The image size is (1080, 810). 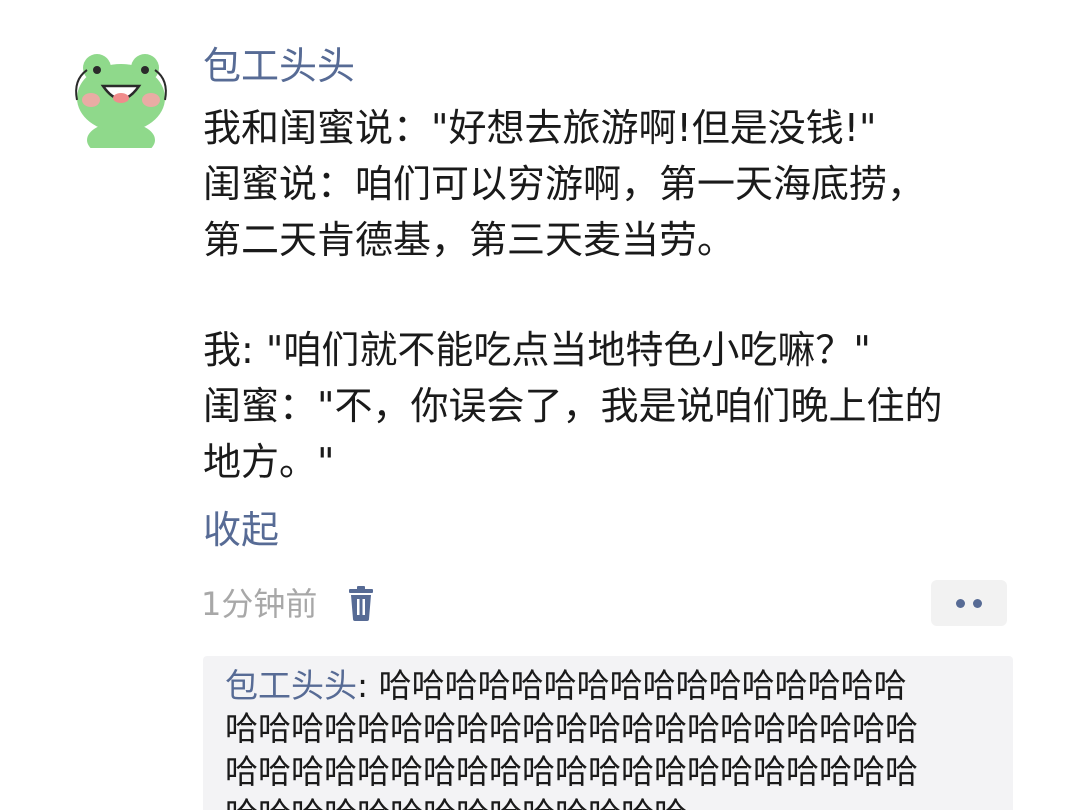 I want to click on post-text-line: 闺蜜说：咱们可以穷游啊，第一天海底捞，, so click(x=564, y=184).